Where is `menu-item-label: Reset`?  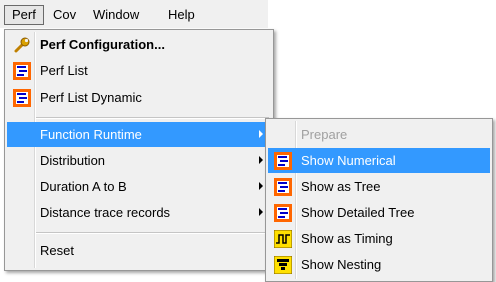
menu-item-label: Reset is located at coordinates (57, 250).